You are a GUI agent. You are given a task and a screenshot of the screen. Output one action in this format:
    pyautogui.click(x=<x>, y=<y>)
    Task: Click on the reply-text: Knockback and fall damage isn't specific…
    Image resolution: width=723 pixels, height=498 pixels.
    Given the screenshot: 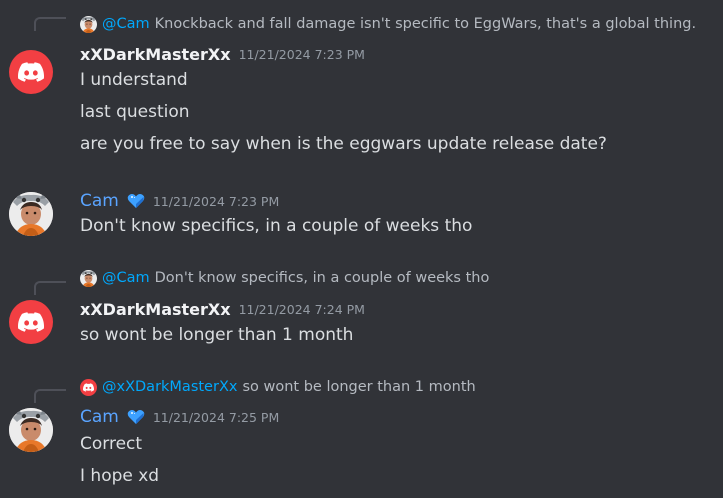 What is the action you would take?
    pyautogui.click(x=425, y=24)
    